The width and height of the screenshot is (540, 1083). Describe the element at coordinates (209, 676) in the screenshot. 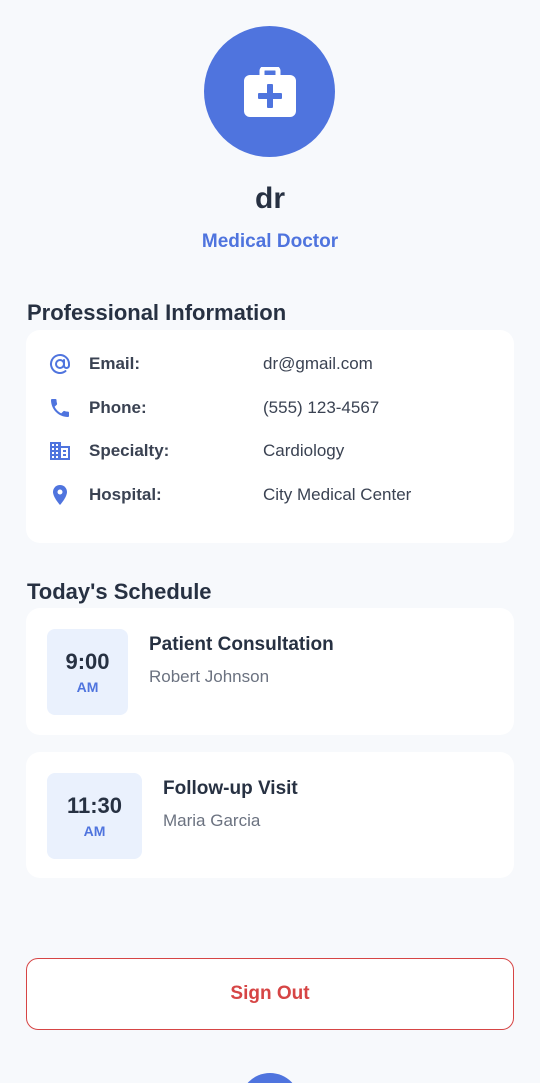

I see `appointment-patient: Robert Johnson` at that location.